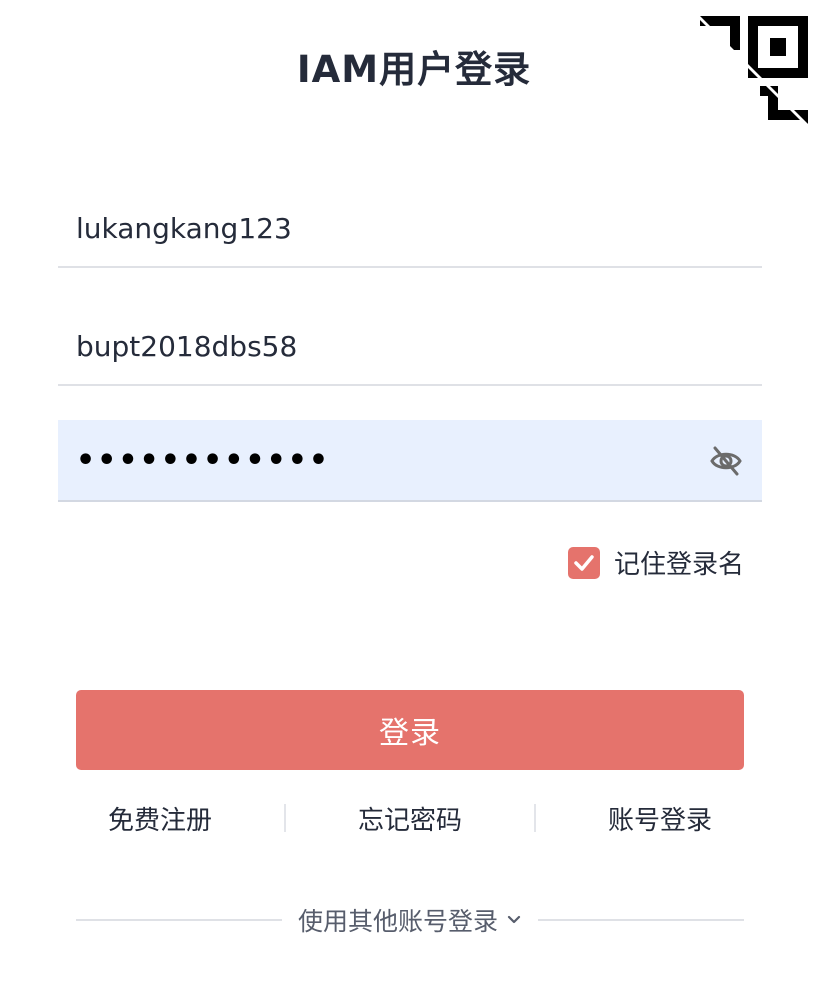 The width and height of the screenshot is (828, 992). Describe the element at coordinates (726, 461) in the screenshot. I see `eye-slash-icon` at that location.